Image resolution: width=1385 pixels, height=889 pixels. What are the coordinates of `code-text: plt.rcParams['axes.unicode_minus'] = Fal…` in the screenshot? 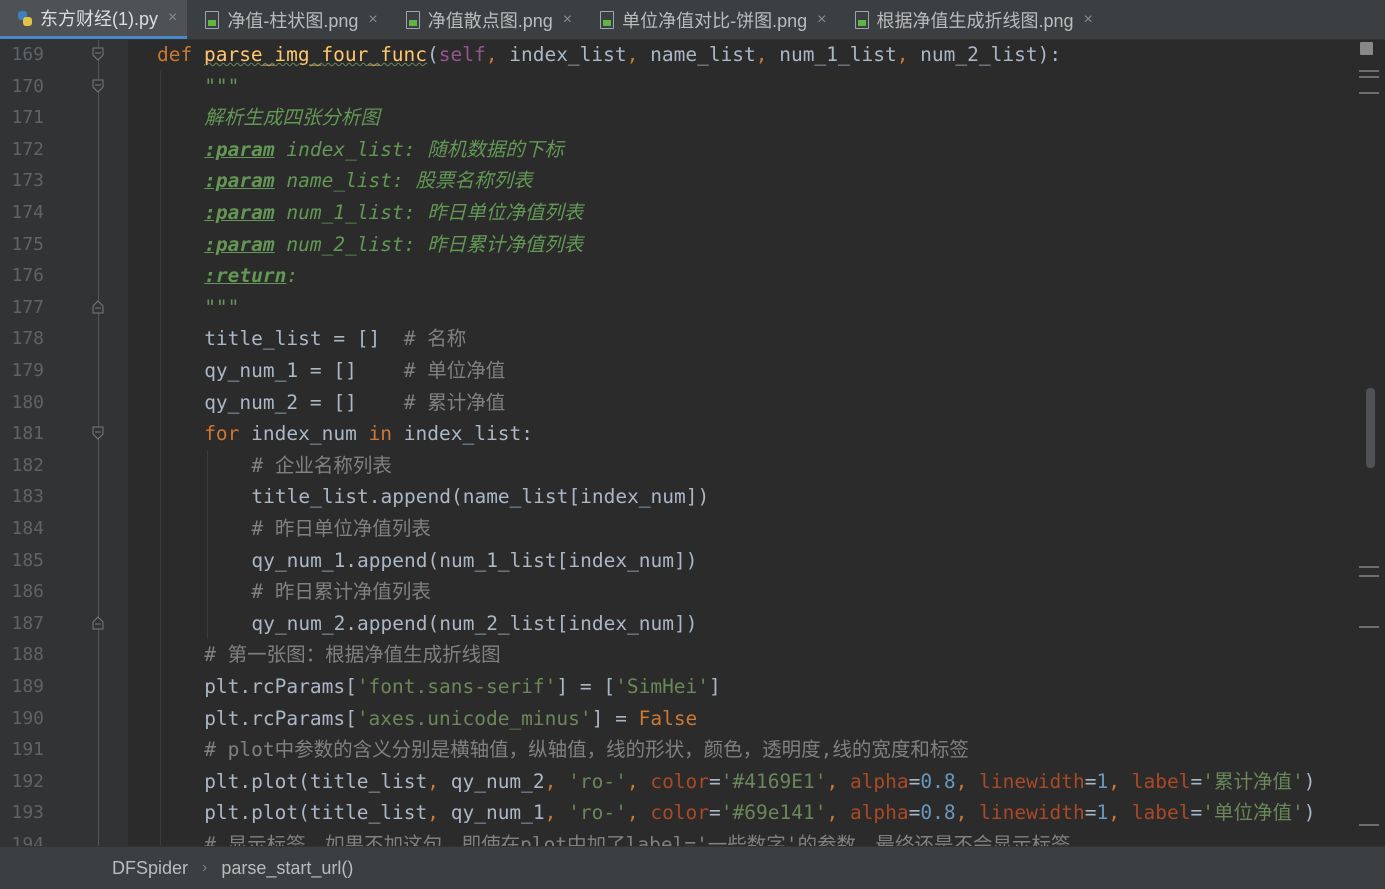 It's located at (450, 719).